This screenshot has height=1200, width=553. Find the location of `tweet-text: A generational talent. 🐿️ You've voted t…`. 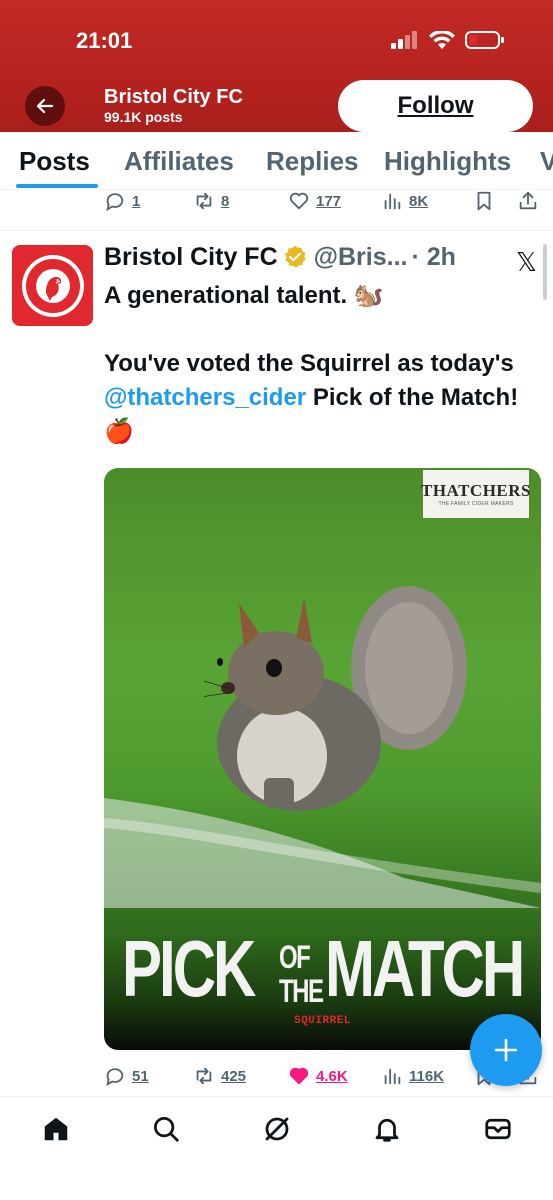

tweet-text: A generational talent. 🐿️ You've voted t… is located at coordinates (324, 364).